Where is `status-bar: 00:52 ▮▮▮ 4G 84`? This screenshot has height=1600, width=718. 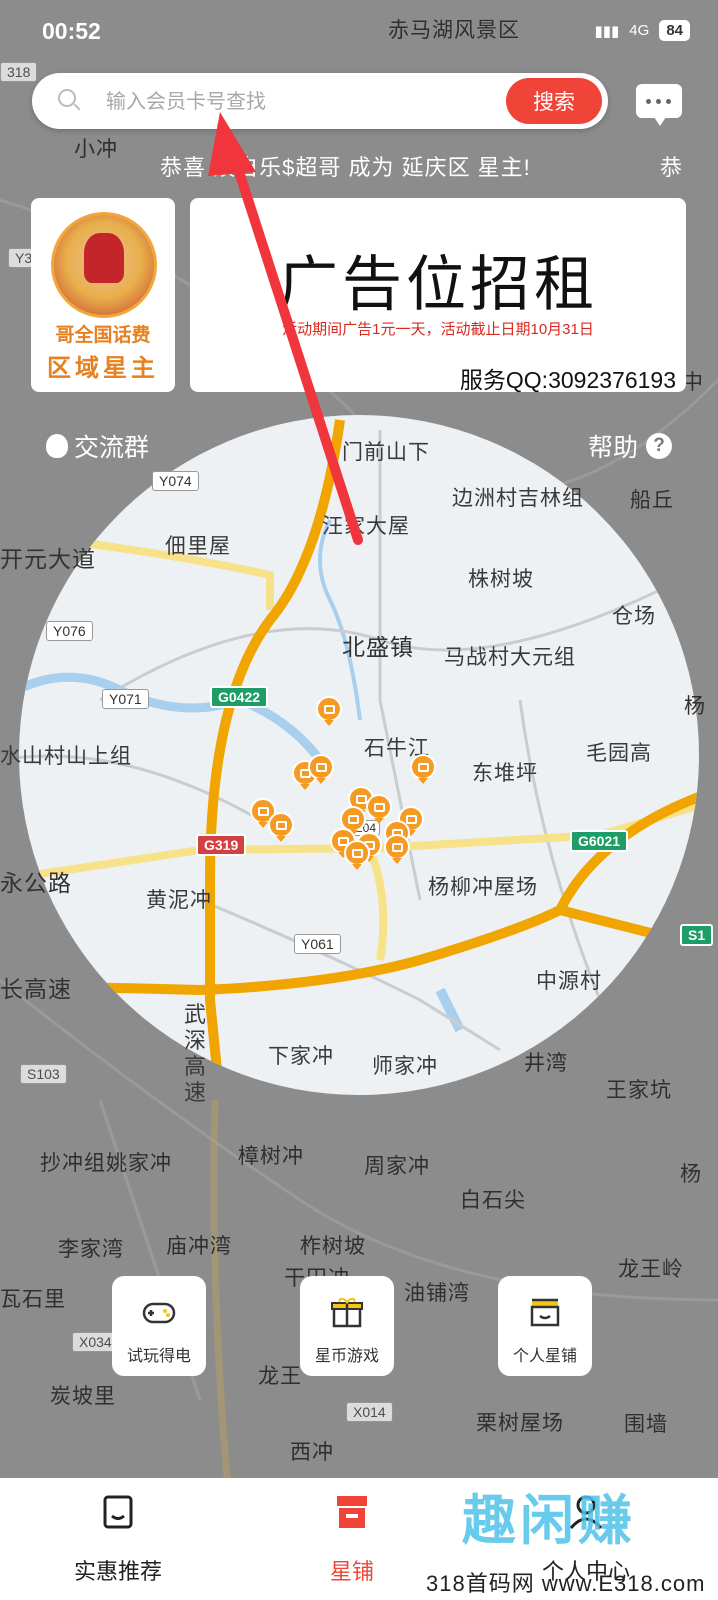 status-bar: 00:52 ▮▮▮ 4G 84 is located at coordinates (359, 33).